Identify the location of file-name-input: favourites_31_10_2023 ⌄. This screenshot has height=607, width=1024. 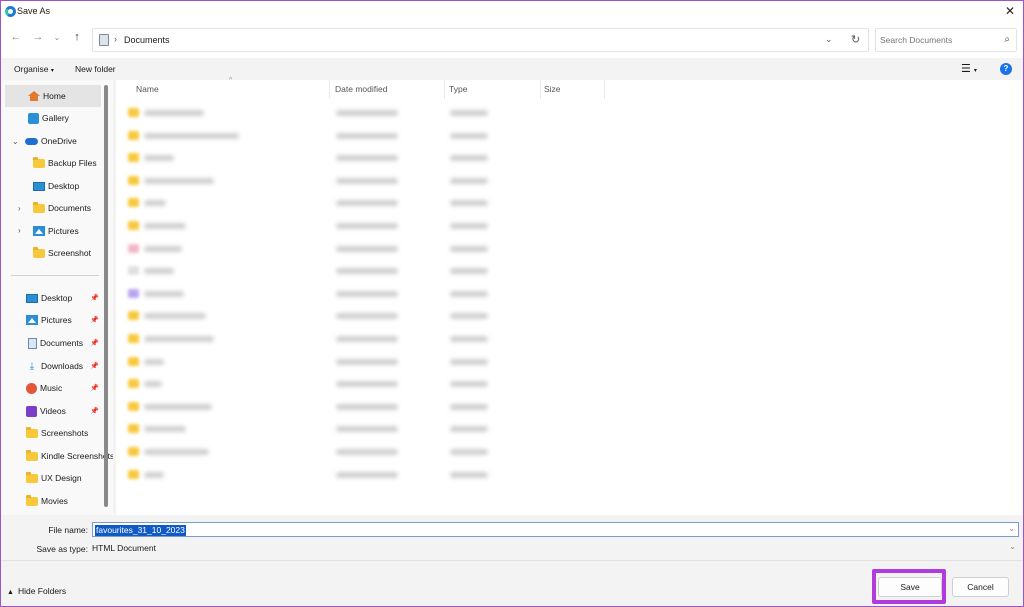
(555, 529).